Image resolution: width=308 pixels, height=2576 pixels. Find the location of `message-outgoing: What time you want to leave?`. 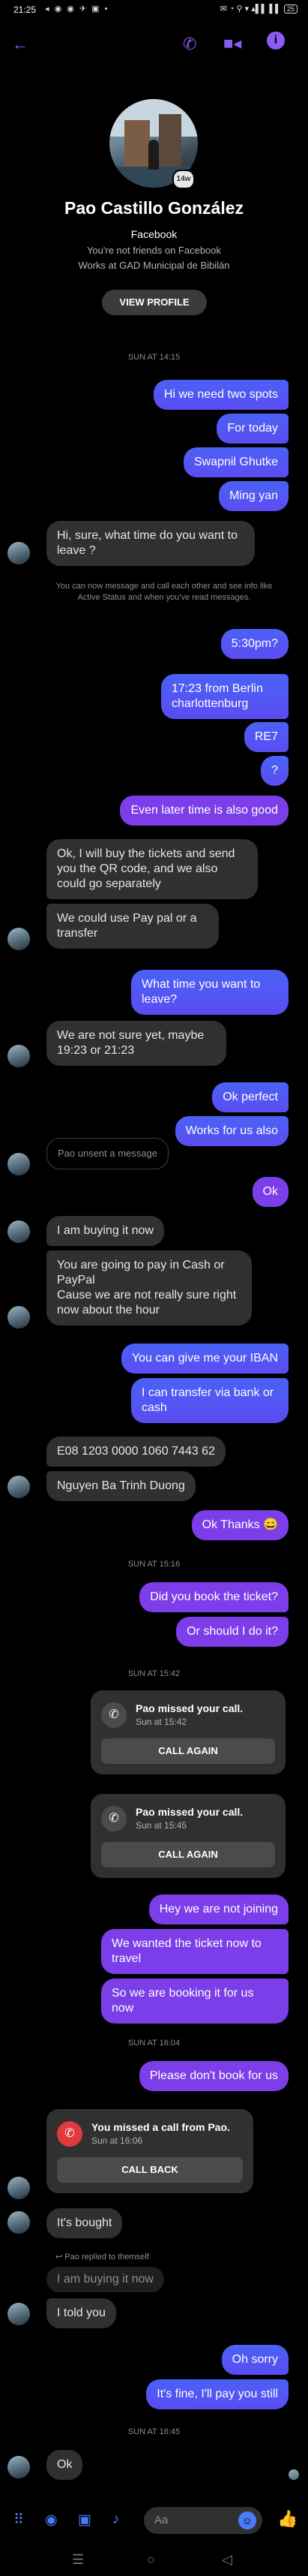

message-outgoing: What time you want to leave? is located at coordinates (210, 993).